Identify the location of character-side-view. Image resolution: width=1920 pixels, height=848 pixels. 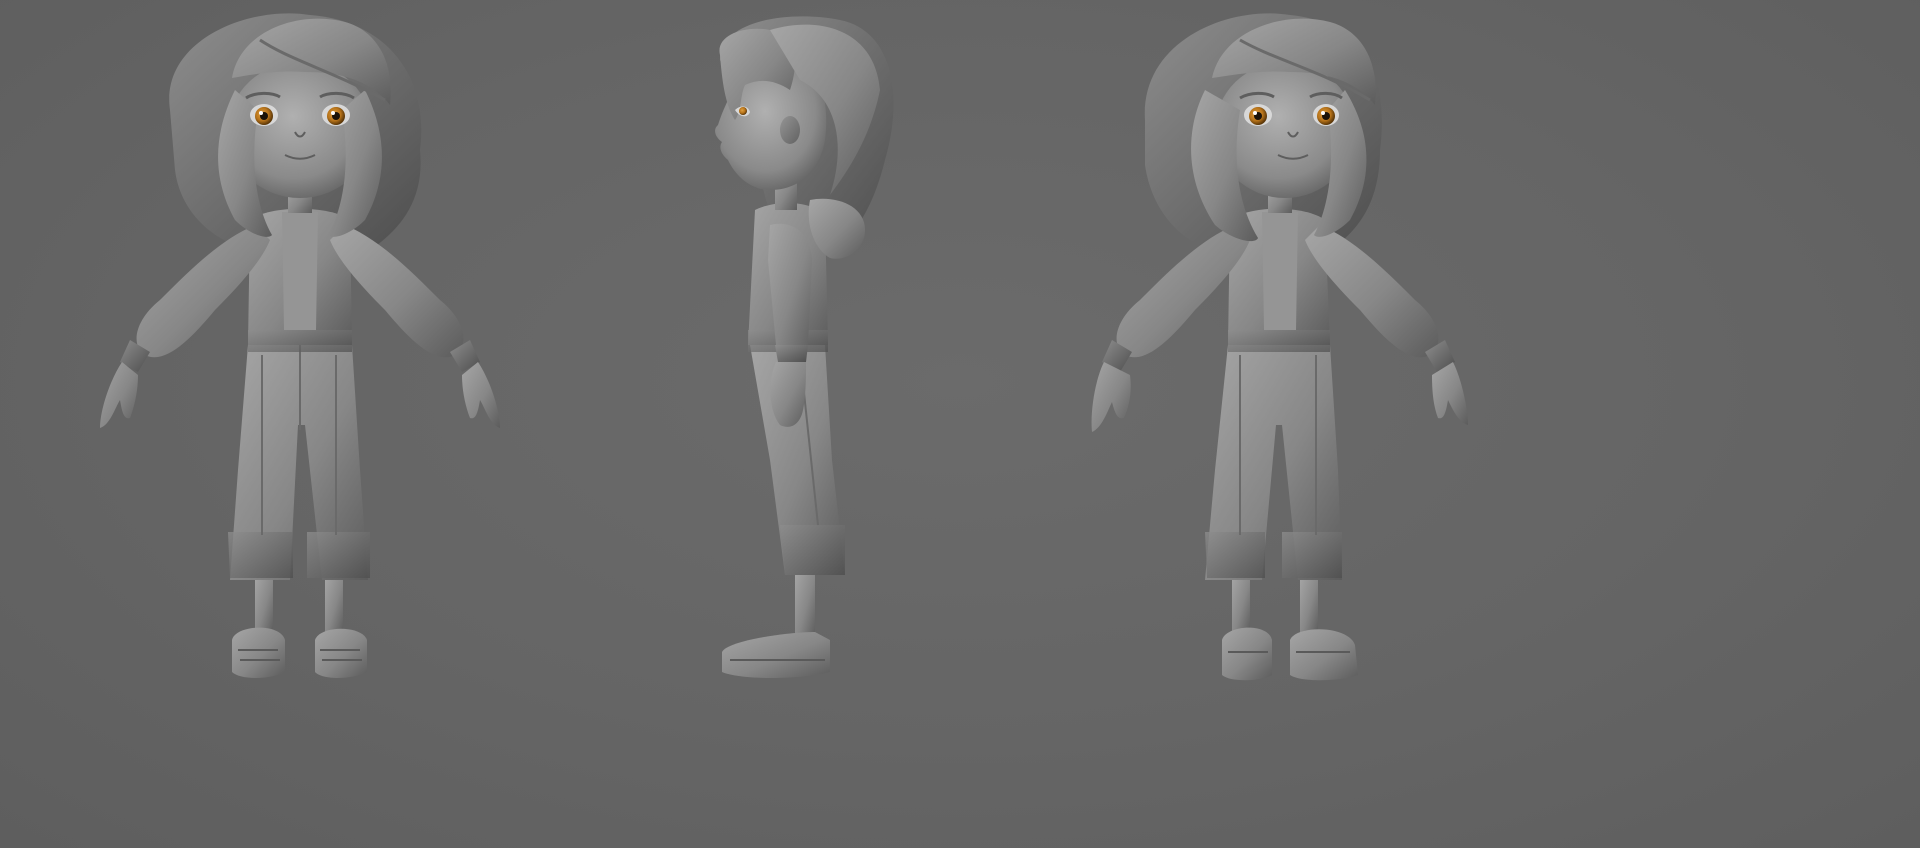
(804, 347).